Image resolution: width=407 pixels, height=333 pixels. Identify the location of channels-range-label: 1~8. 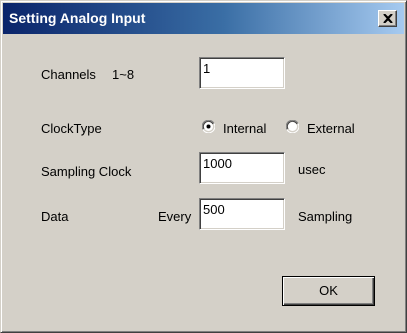
(123, 74).